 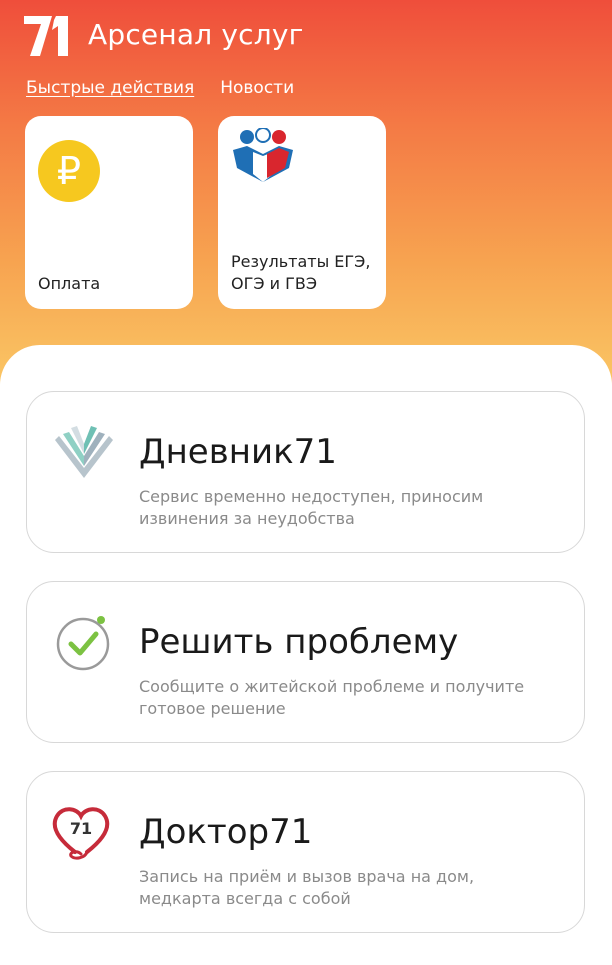 What do you see at coordinates (84, 452) in the screenshot?
I see `open-book-icon` at bounding box center [84, 452].